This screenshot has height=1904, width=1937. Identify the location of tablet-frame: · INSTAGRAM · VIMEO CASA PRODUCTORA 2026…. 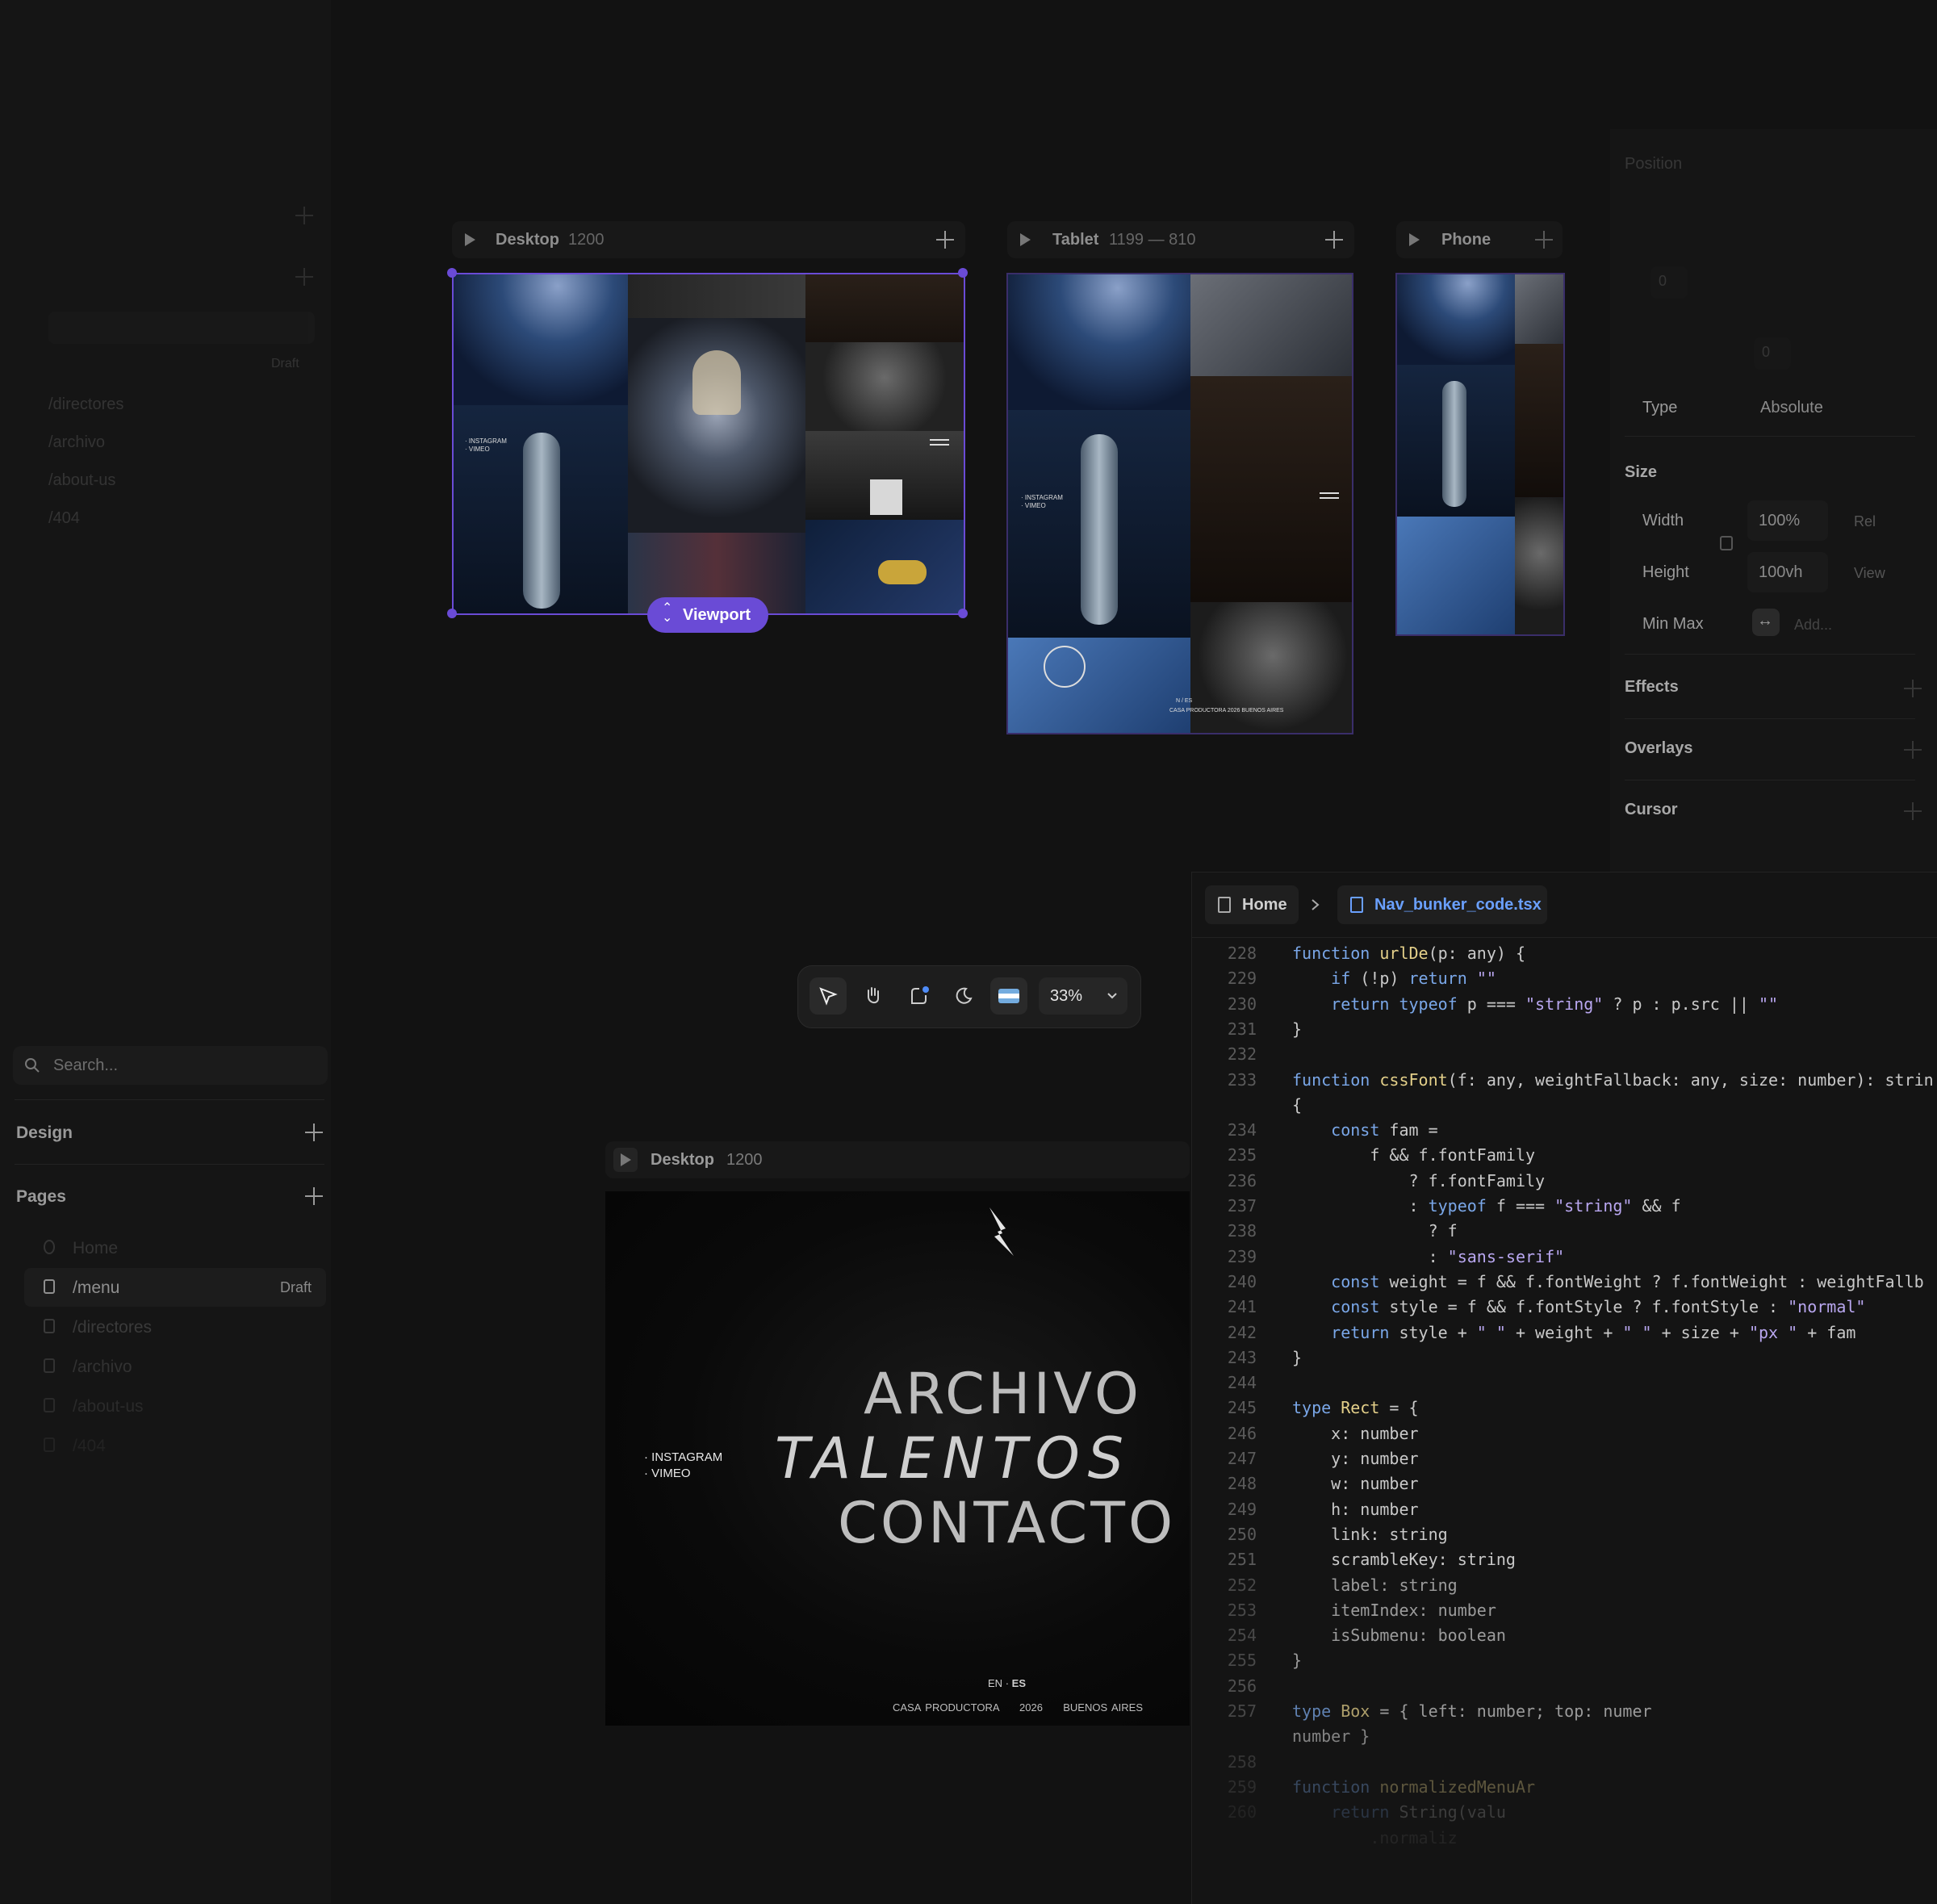
(1179, 503).